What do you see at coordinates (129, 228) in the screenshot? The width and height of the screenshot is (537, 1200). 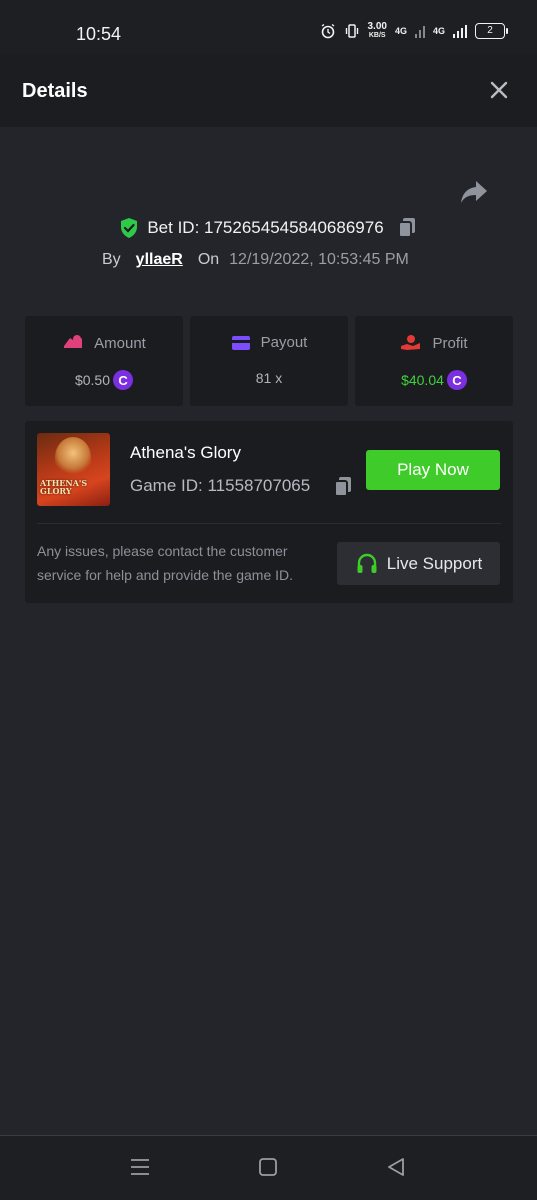 I see `verified-shield-icon` at bounding box center [129, 228].